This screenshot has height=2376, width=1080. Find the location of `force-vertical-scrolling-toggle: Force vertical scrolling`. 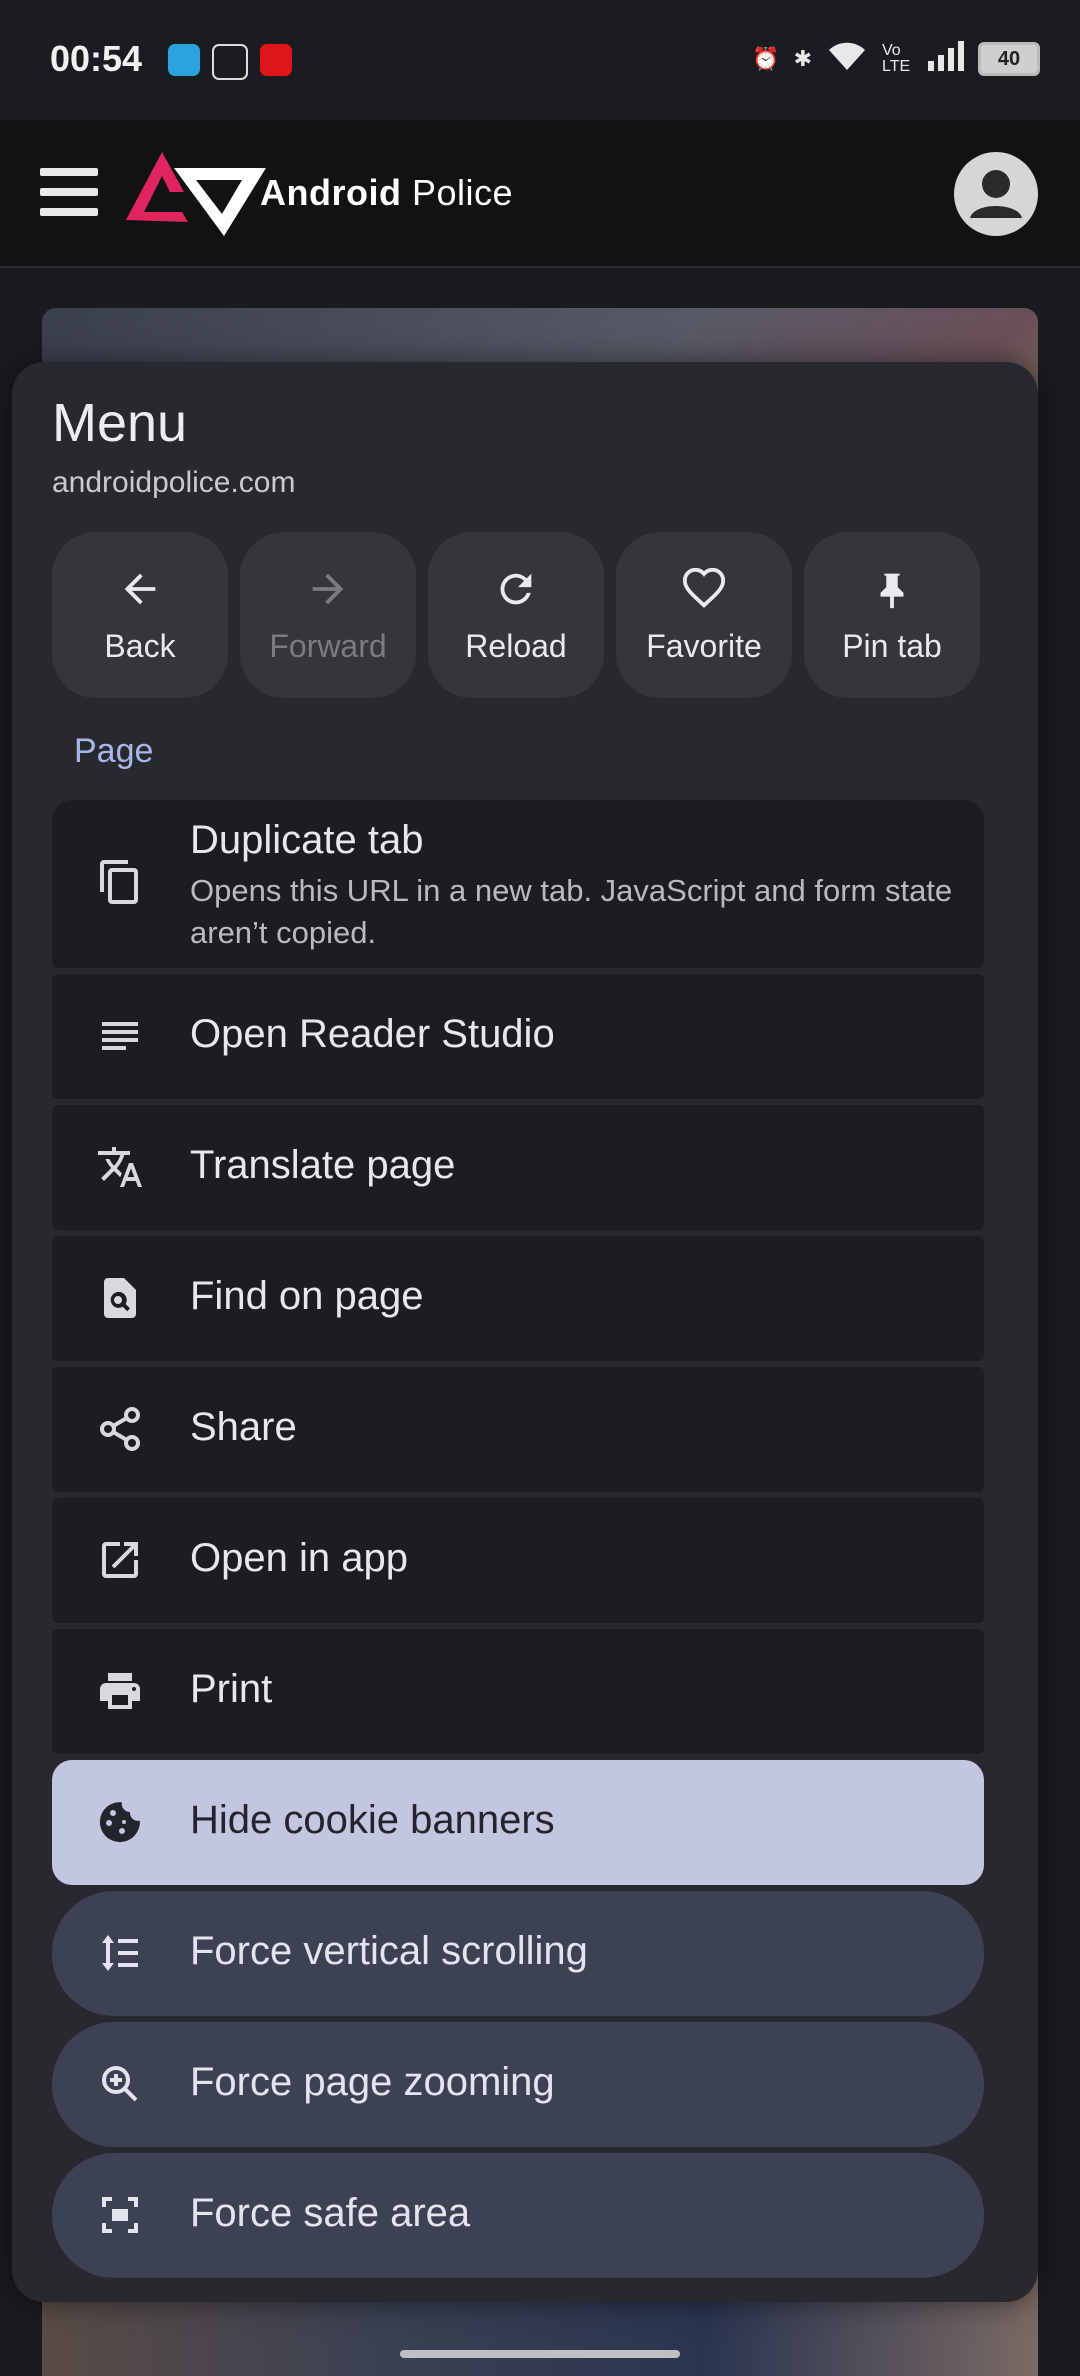

force-vertical-scrolling-toggle: Force vertical scrolling is located at coordinates (518, 1953).